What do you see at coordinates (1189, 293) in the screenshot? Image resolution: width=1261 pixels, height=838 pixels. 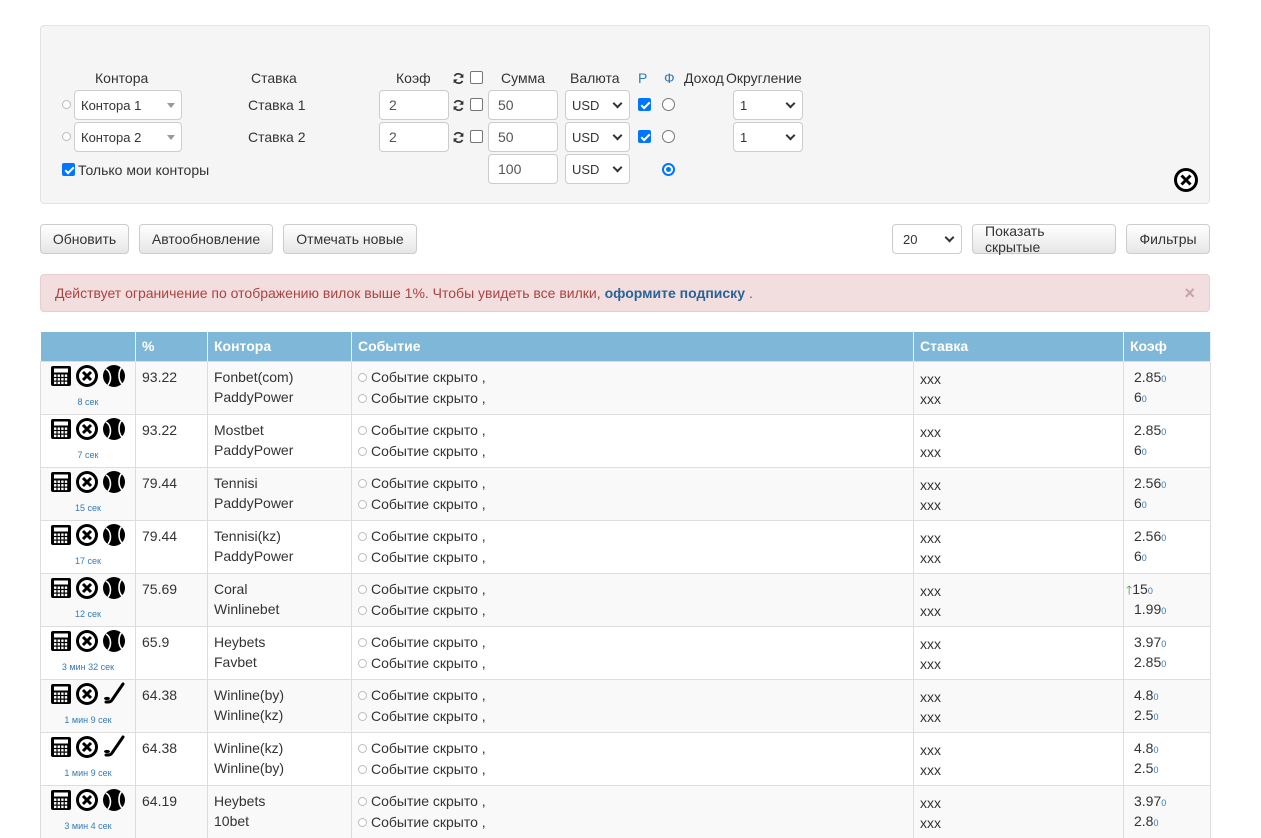 I see `alert-close-icon: ×` at bounding box center [1189, 293].